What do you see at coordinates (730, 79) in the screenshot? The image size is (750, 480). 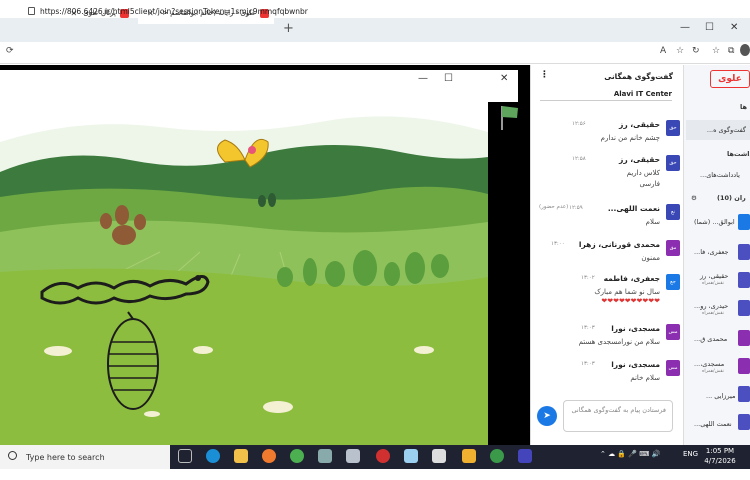 I see `alavi-logo: علوی` at bounding box center [730, 79].